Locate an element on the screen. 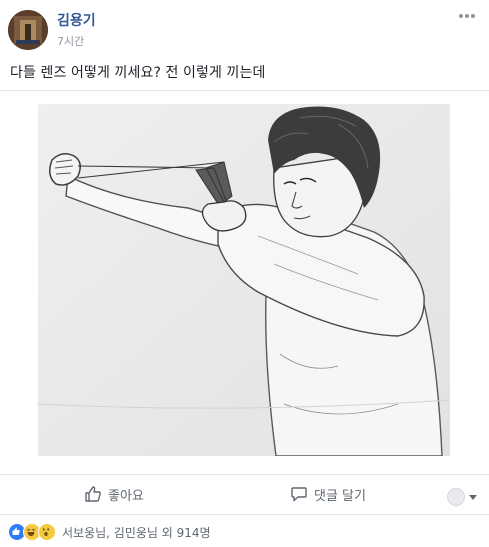 This screenshot has height=547, width=489. post-header: 김용기 7시간 is located at coordinates (244, 28).